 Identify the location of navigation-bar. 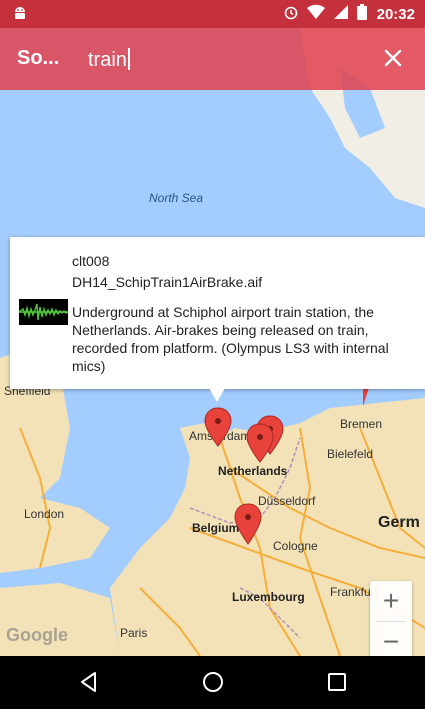
(212, 682).